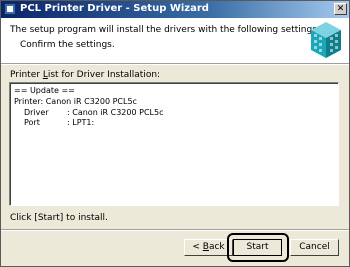 Image resolution: width=350 pixels, height=267 pixels. Describe the element at coordinates (175, 230) in the screenshot. I see `footer-divider-highlight` at that location.